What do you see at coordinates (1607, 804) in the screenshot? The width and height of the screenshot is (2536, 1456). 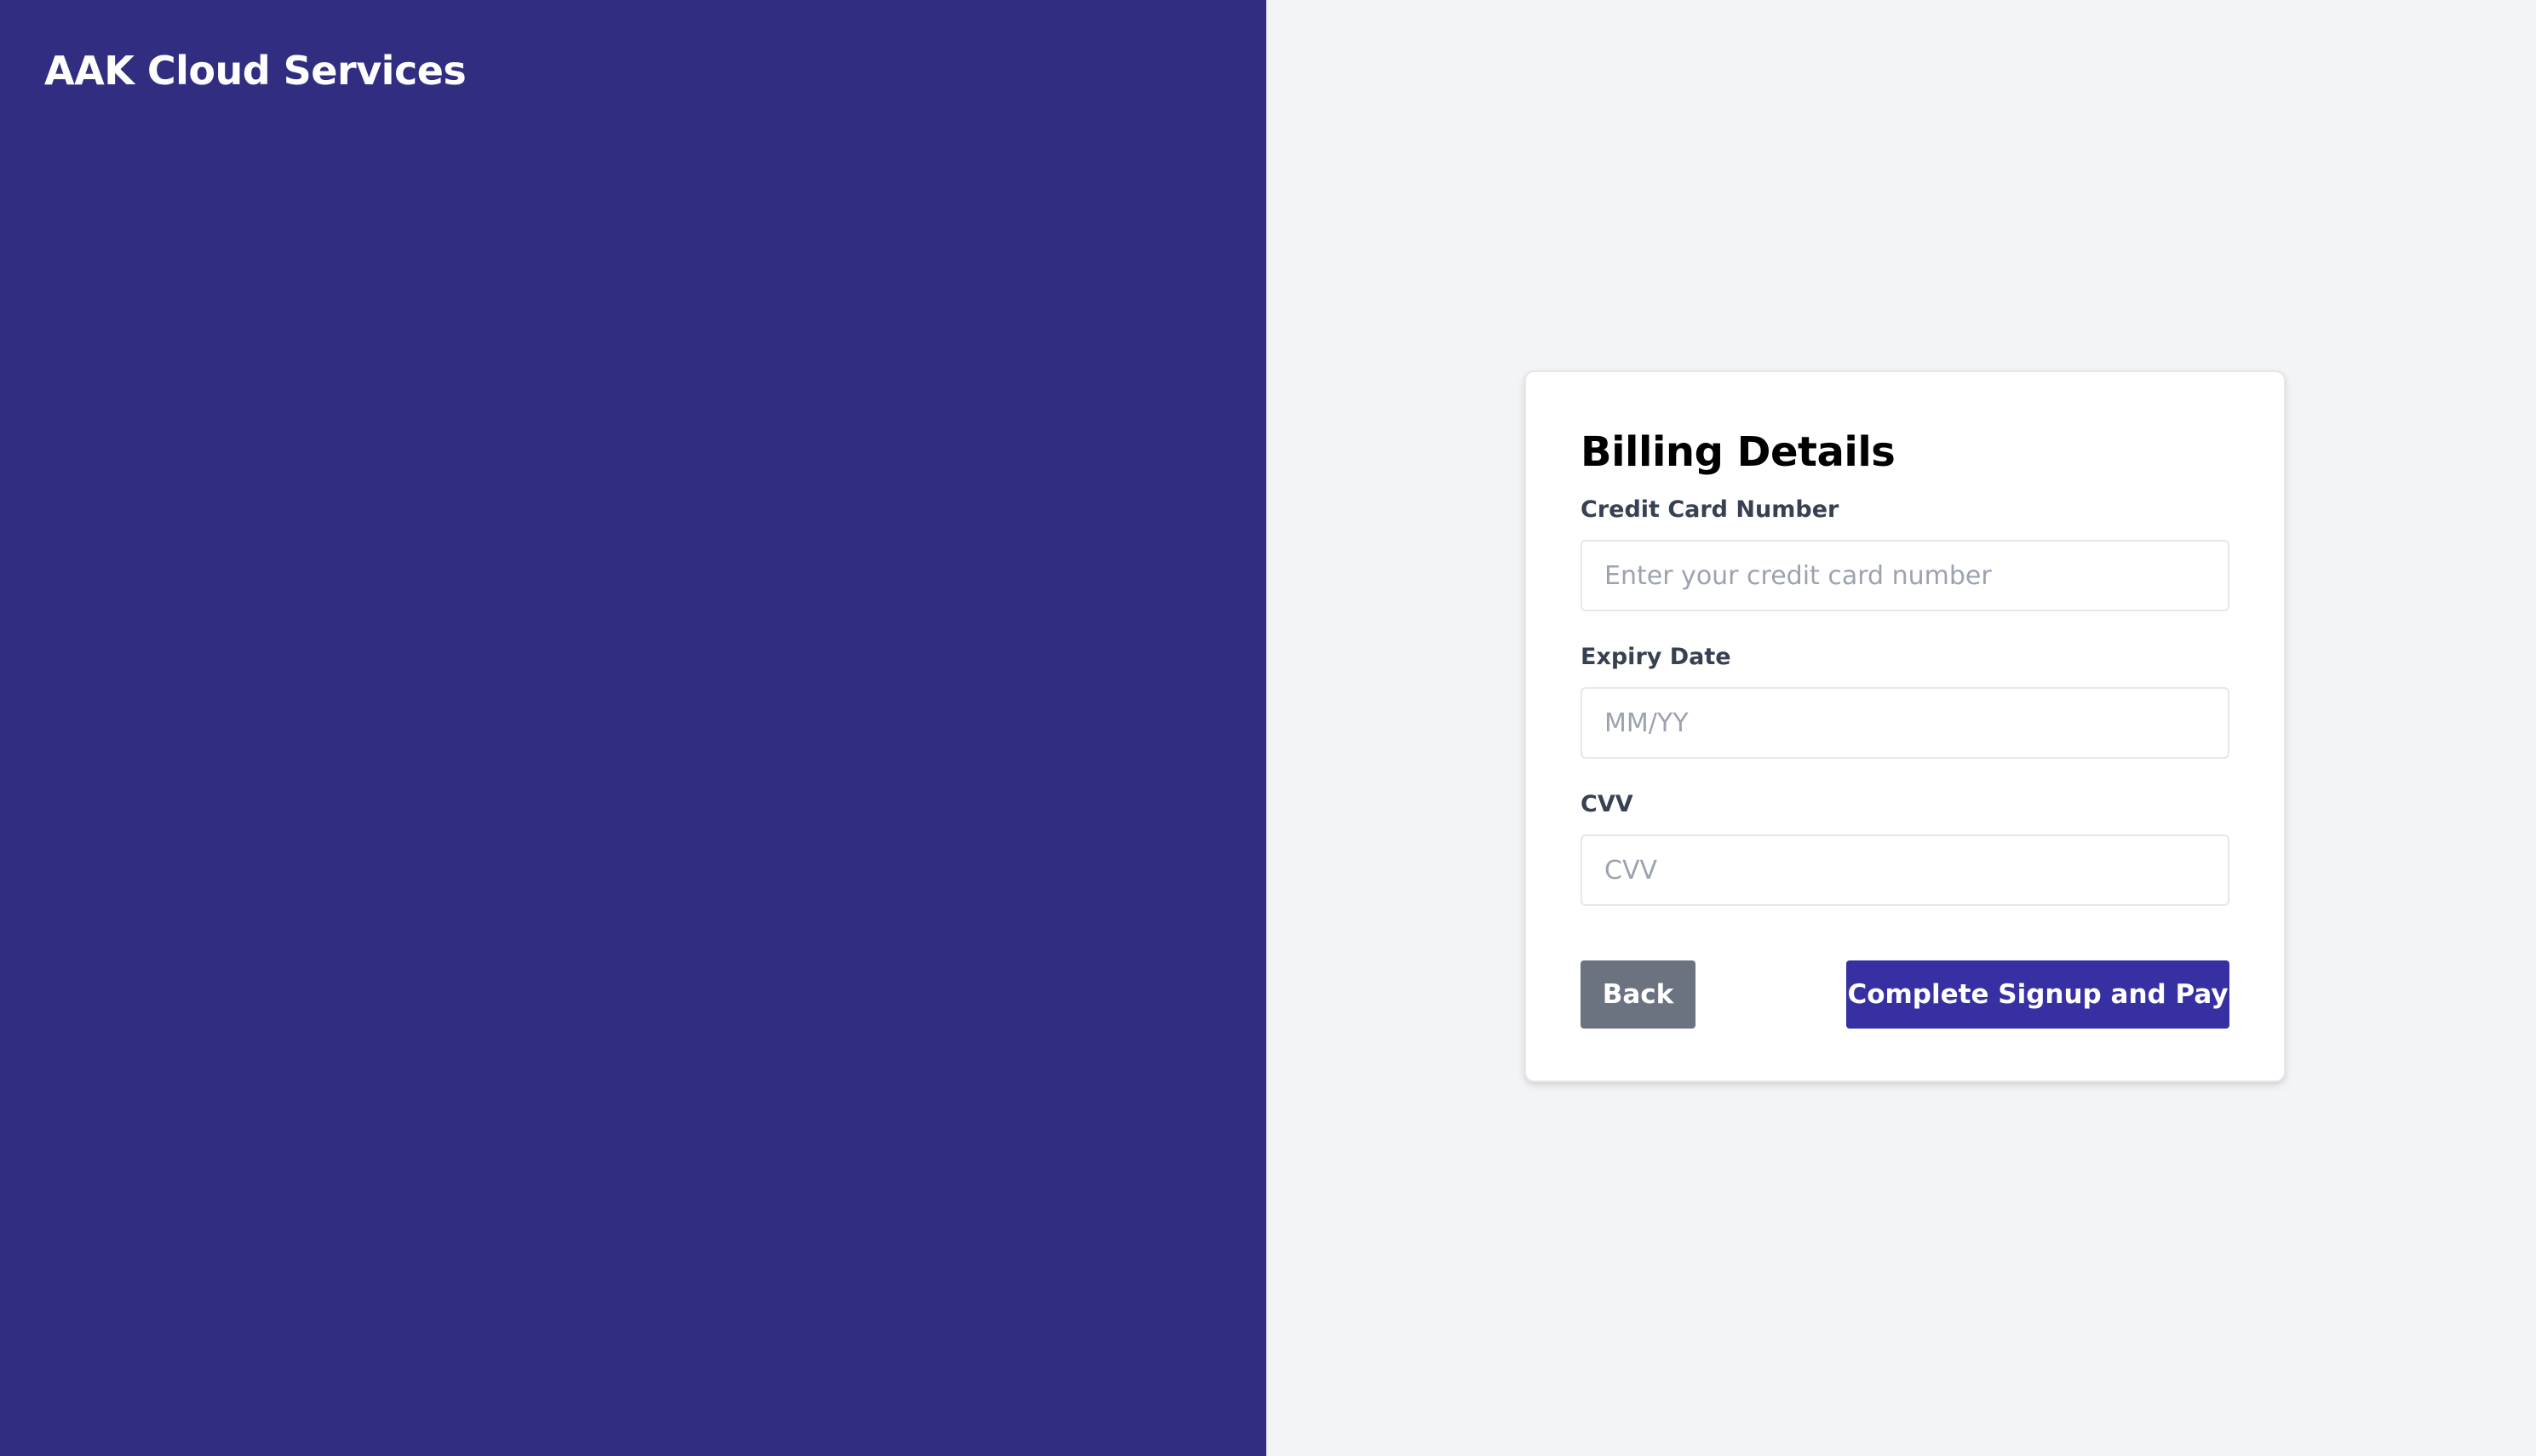 I see `cvv-label: CVV` at bounding box center [1607, 804].